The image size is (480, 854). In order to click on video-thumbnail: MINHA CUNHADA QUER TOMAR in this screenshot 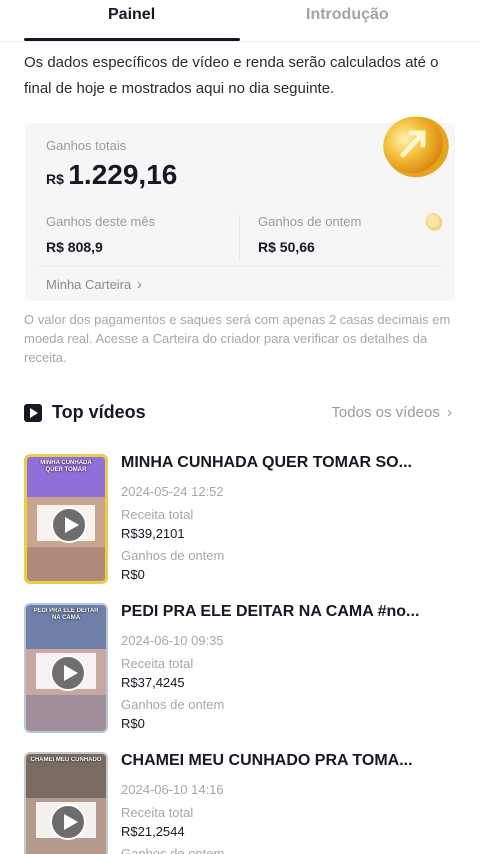, I will do `click(66, 519)`.